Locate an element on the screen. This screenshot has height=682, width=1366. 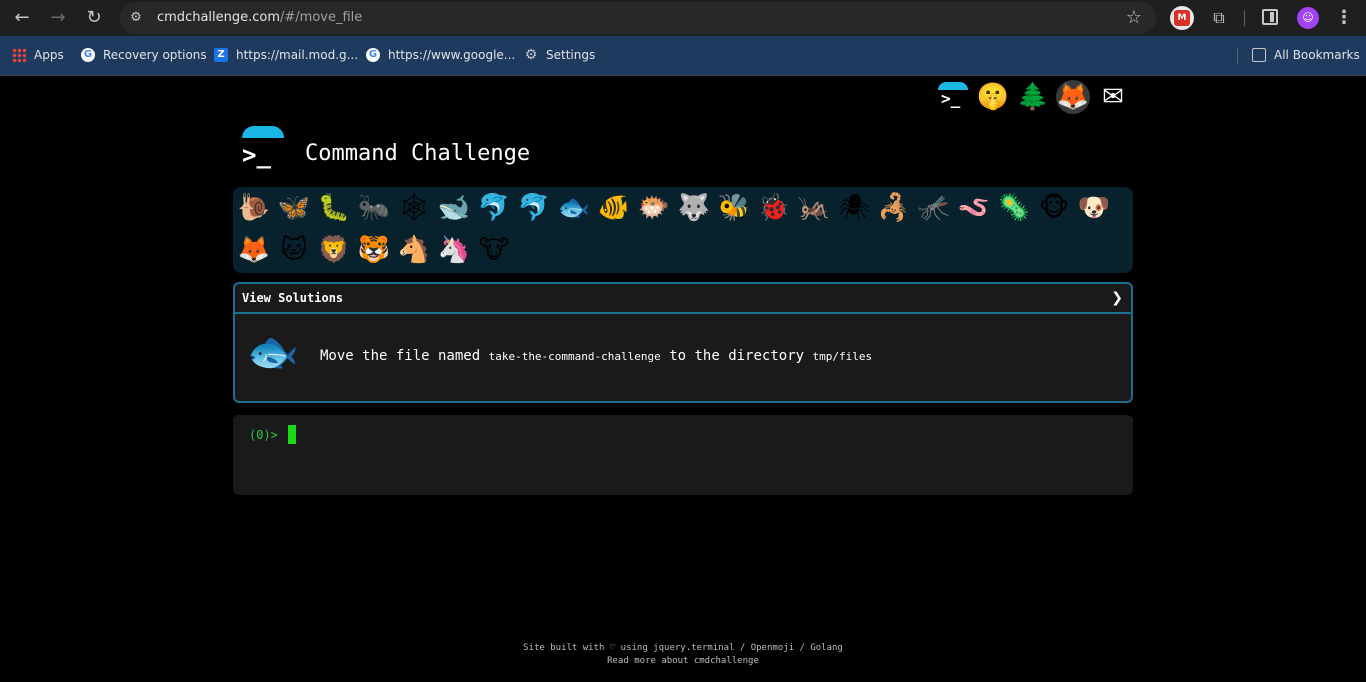
spider-icon: 🕷 is located at coordinates (854, 208).